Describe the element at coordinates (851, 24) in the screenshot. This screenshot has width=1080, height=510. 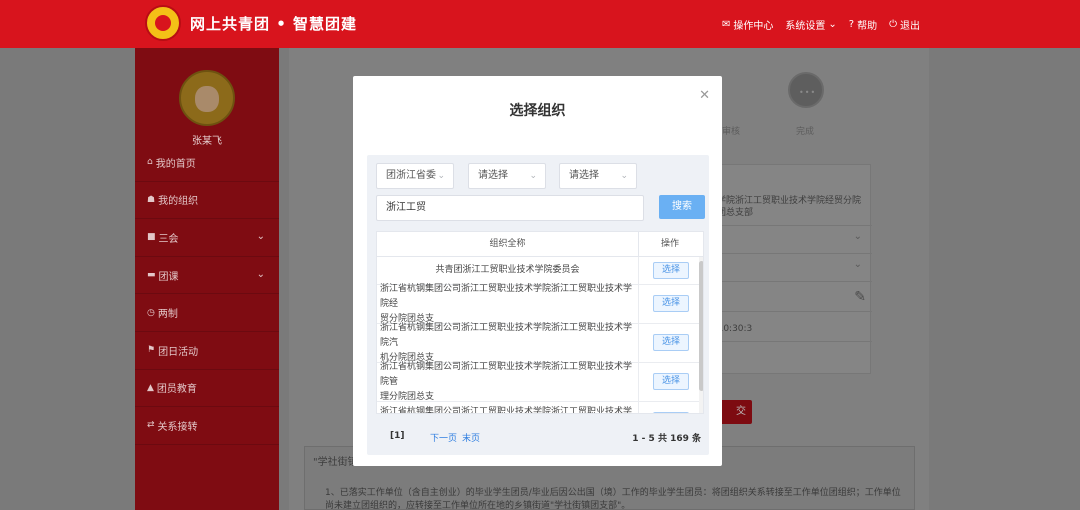
I see `question-circle-icon: ?` at that location.